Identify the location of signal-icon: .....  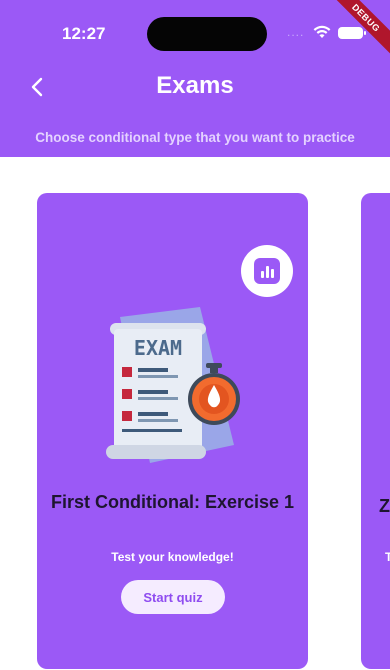
(296, 32).